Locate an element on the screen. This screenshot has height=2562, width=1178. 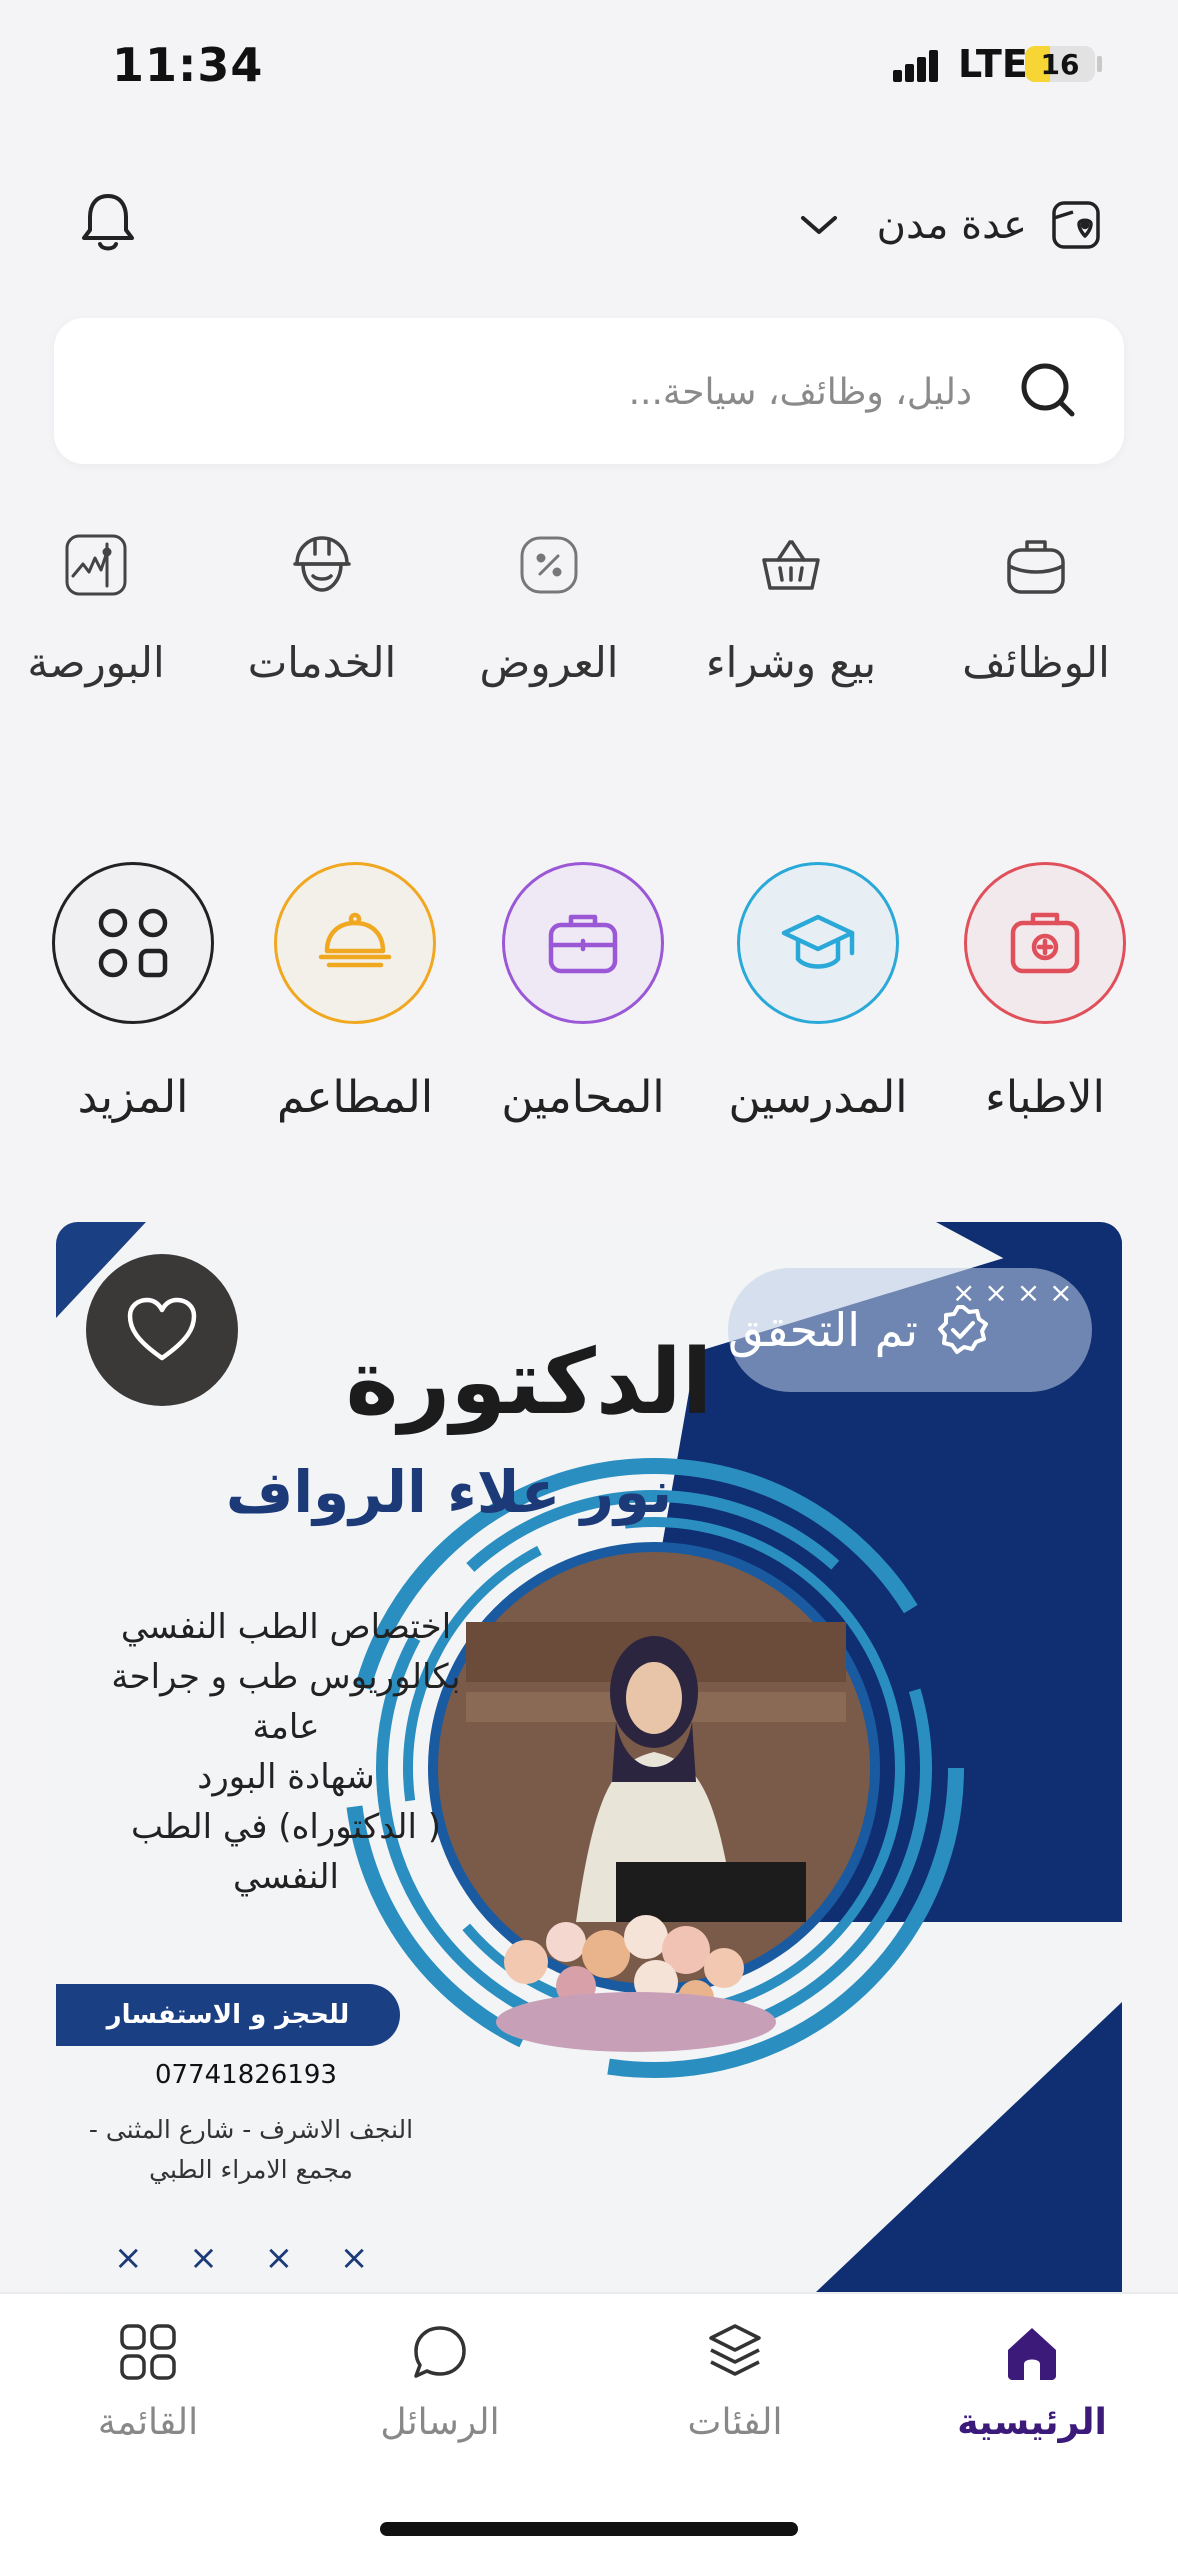
graduation-cap-icon is located at coordinates (818, 941).